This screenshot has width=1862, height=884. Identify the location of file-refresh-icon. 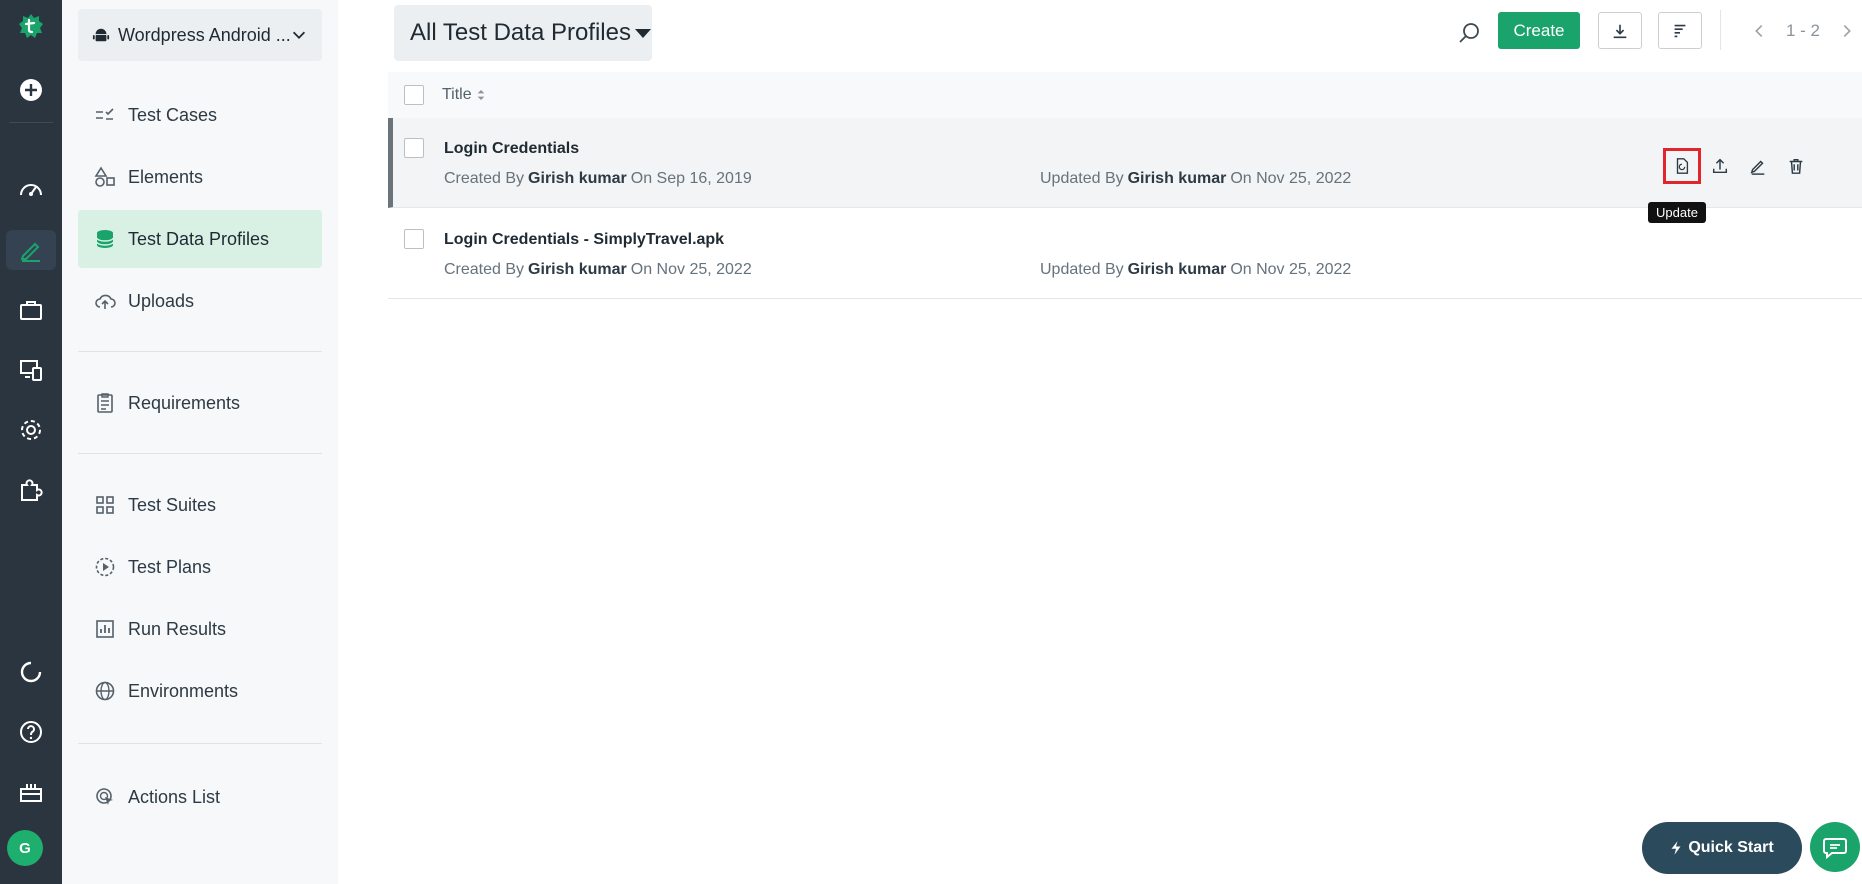
(1682, 166).